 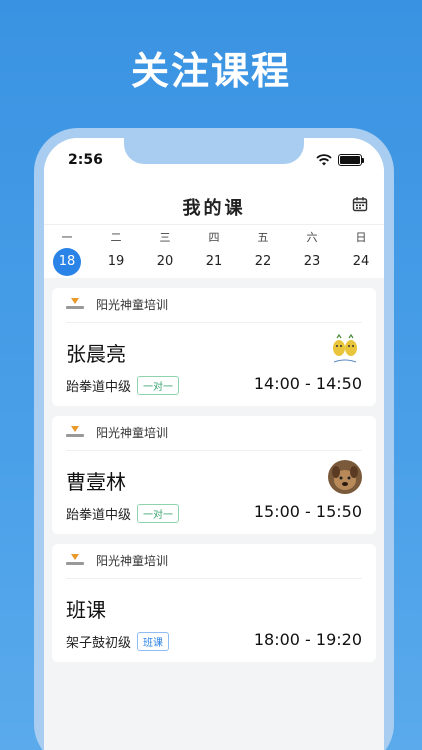 What do you see at coordinates (210, 71) in the screenshot?
I see `page-headline: 关注课程` at bounding box center [210, 71].